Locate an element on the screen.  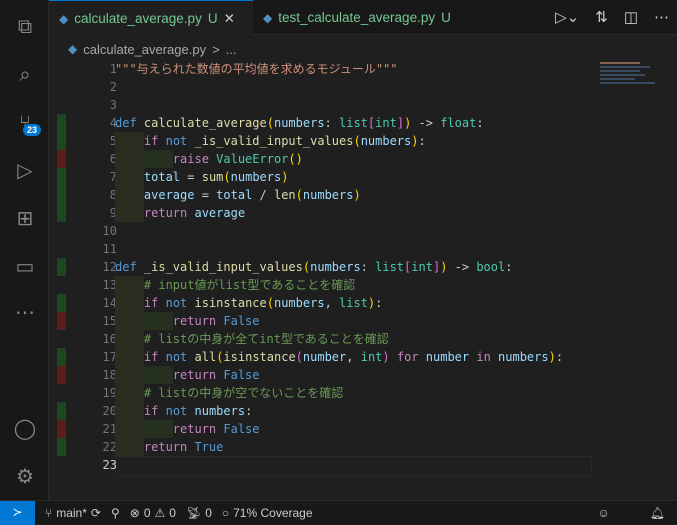
code-token: ( is located at coordinates (299, 357).